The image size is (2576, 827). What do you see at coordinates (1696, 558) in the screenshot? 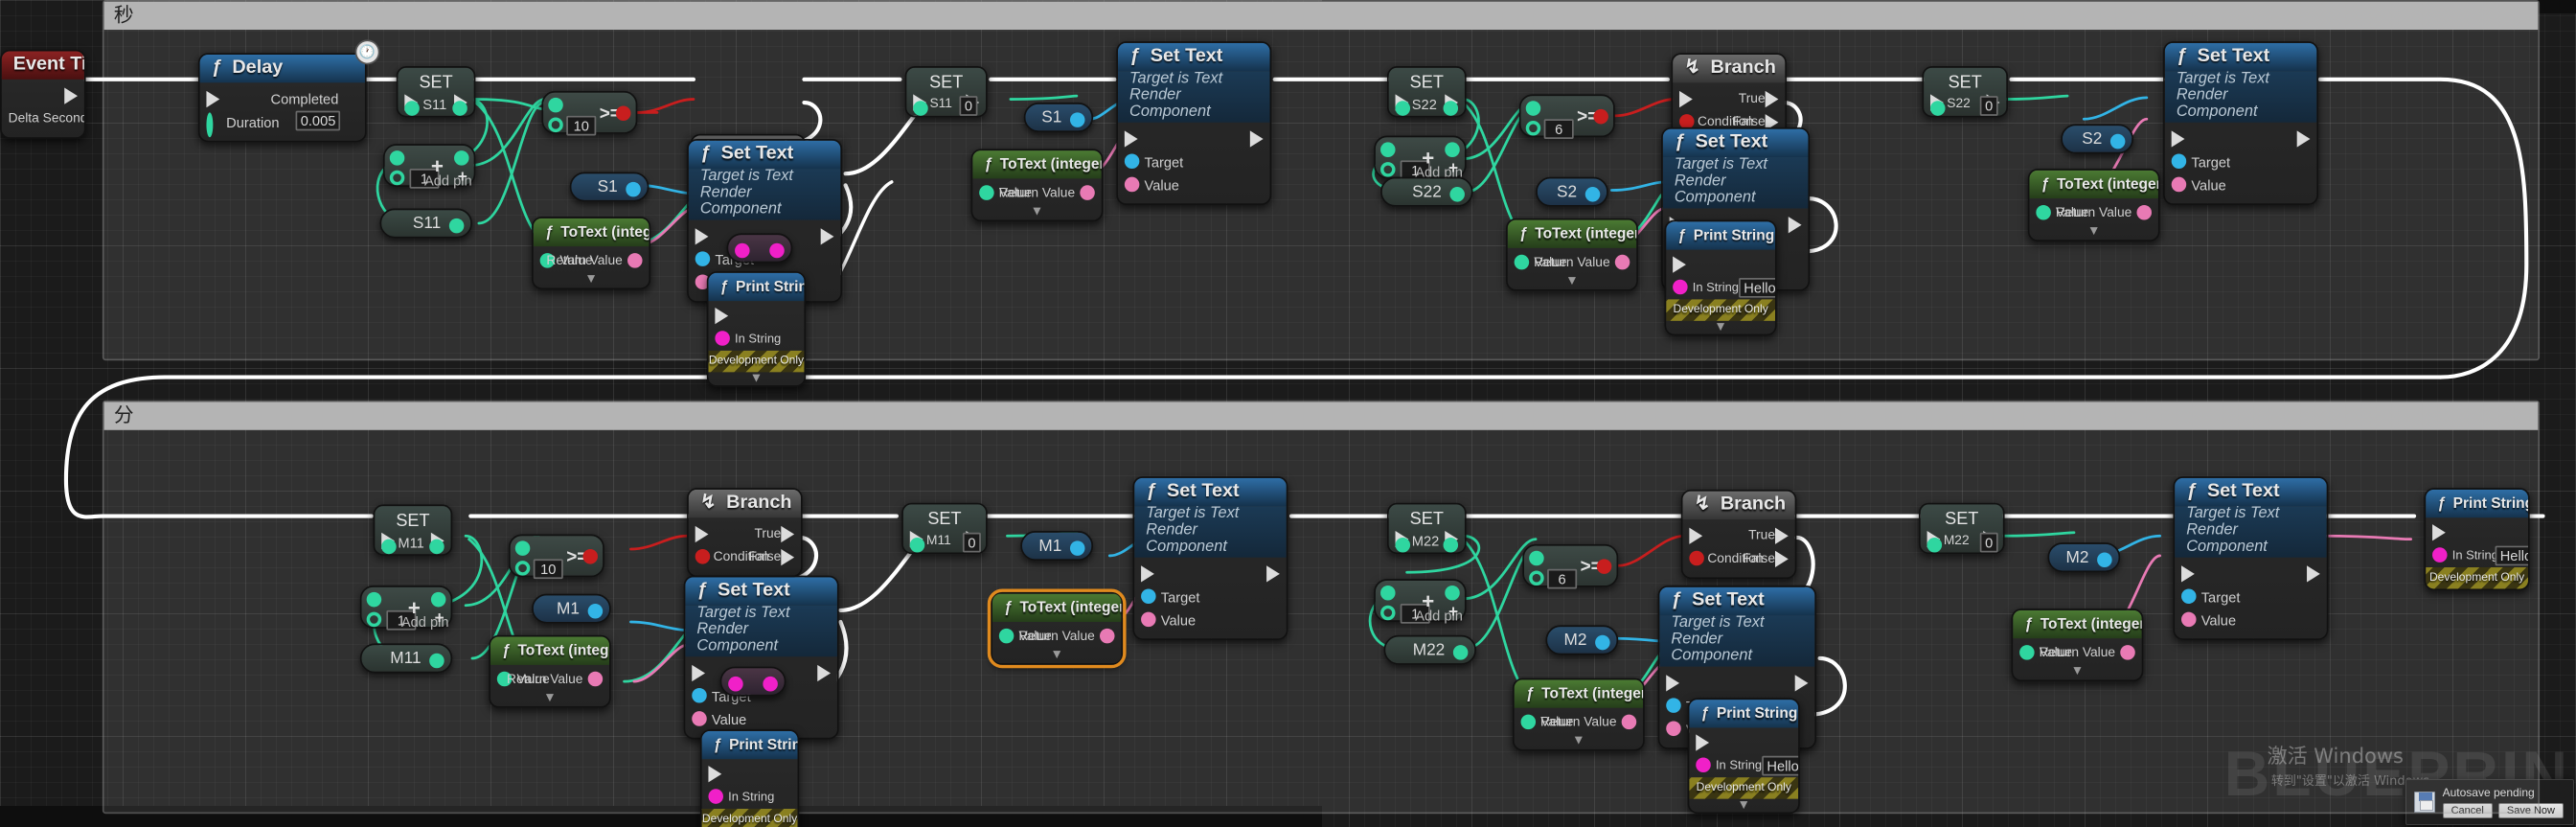
I see `condition-pin` at bounding box center [1696, 558].